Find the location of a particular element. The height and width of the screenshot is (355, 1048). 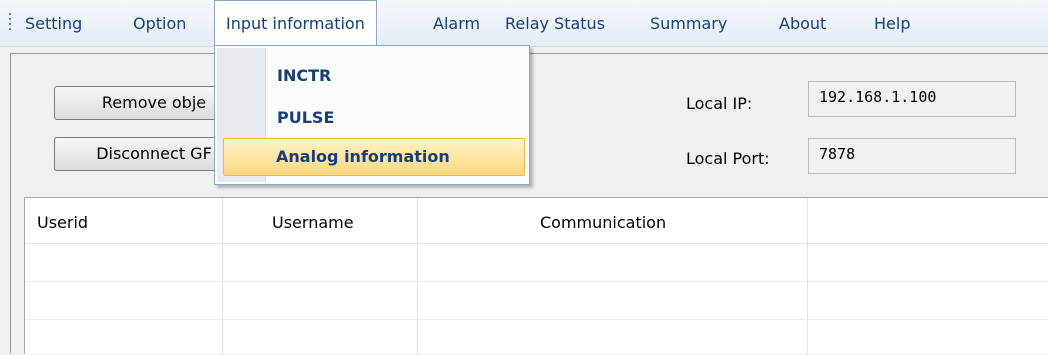

menu-option: Option is located at coordinates (159, 23).